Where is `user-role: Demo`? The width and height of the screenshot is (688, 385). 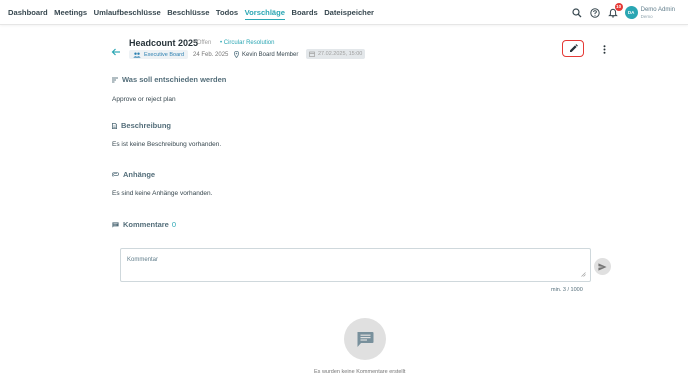
user-role: Demo is located at coordinates (646, 16).